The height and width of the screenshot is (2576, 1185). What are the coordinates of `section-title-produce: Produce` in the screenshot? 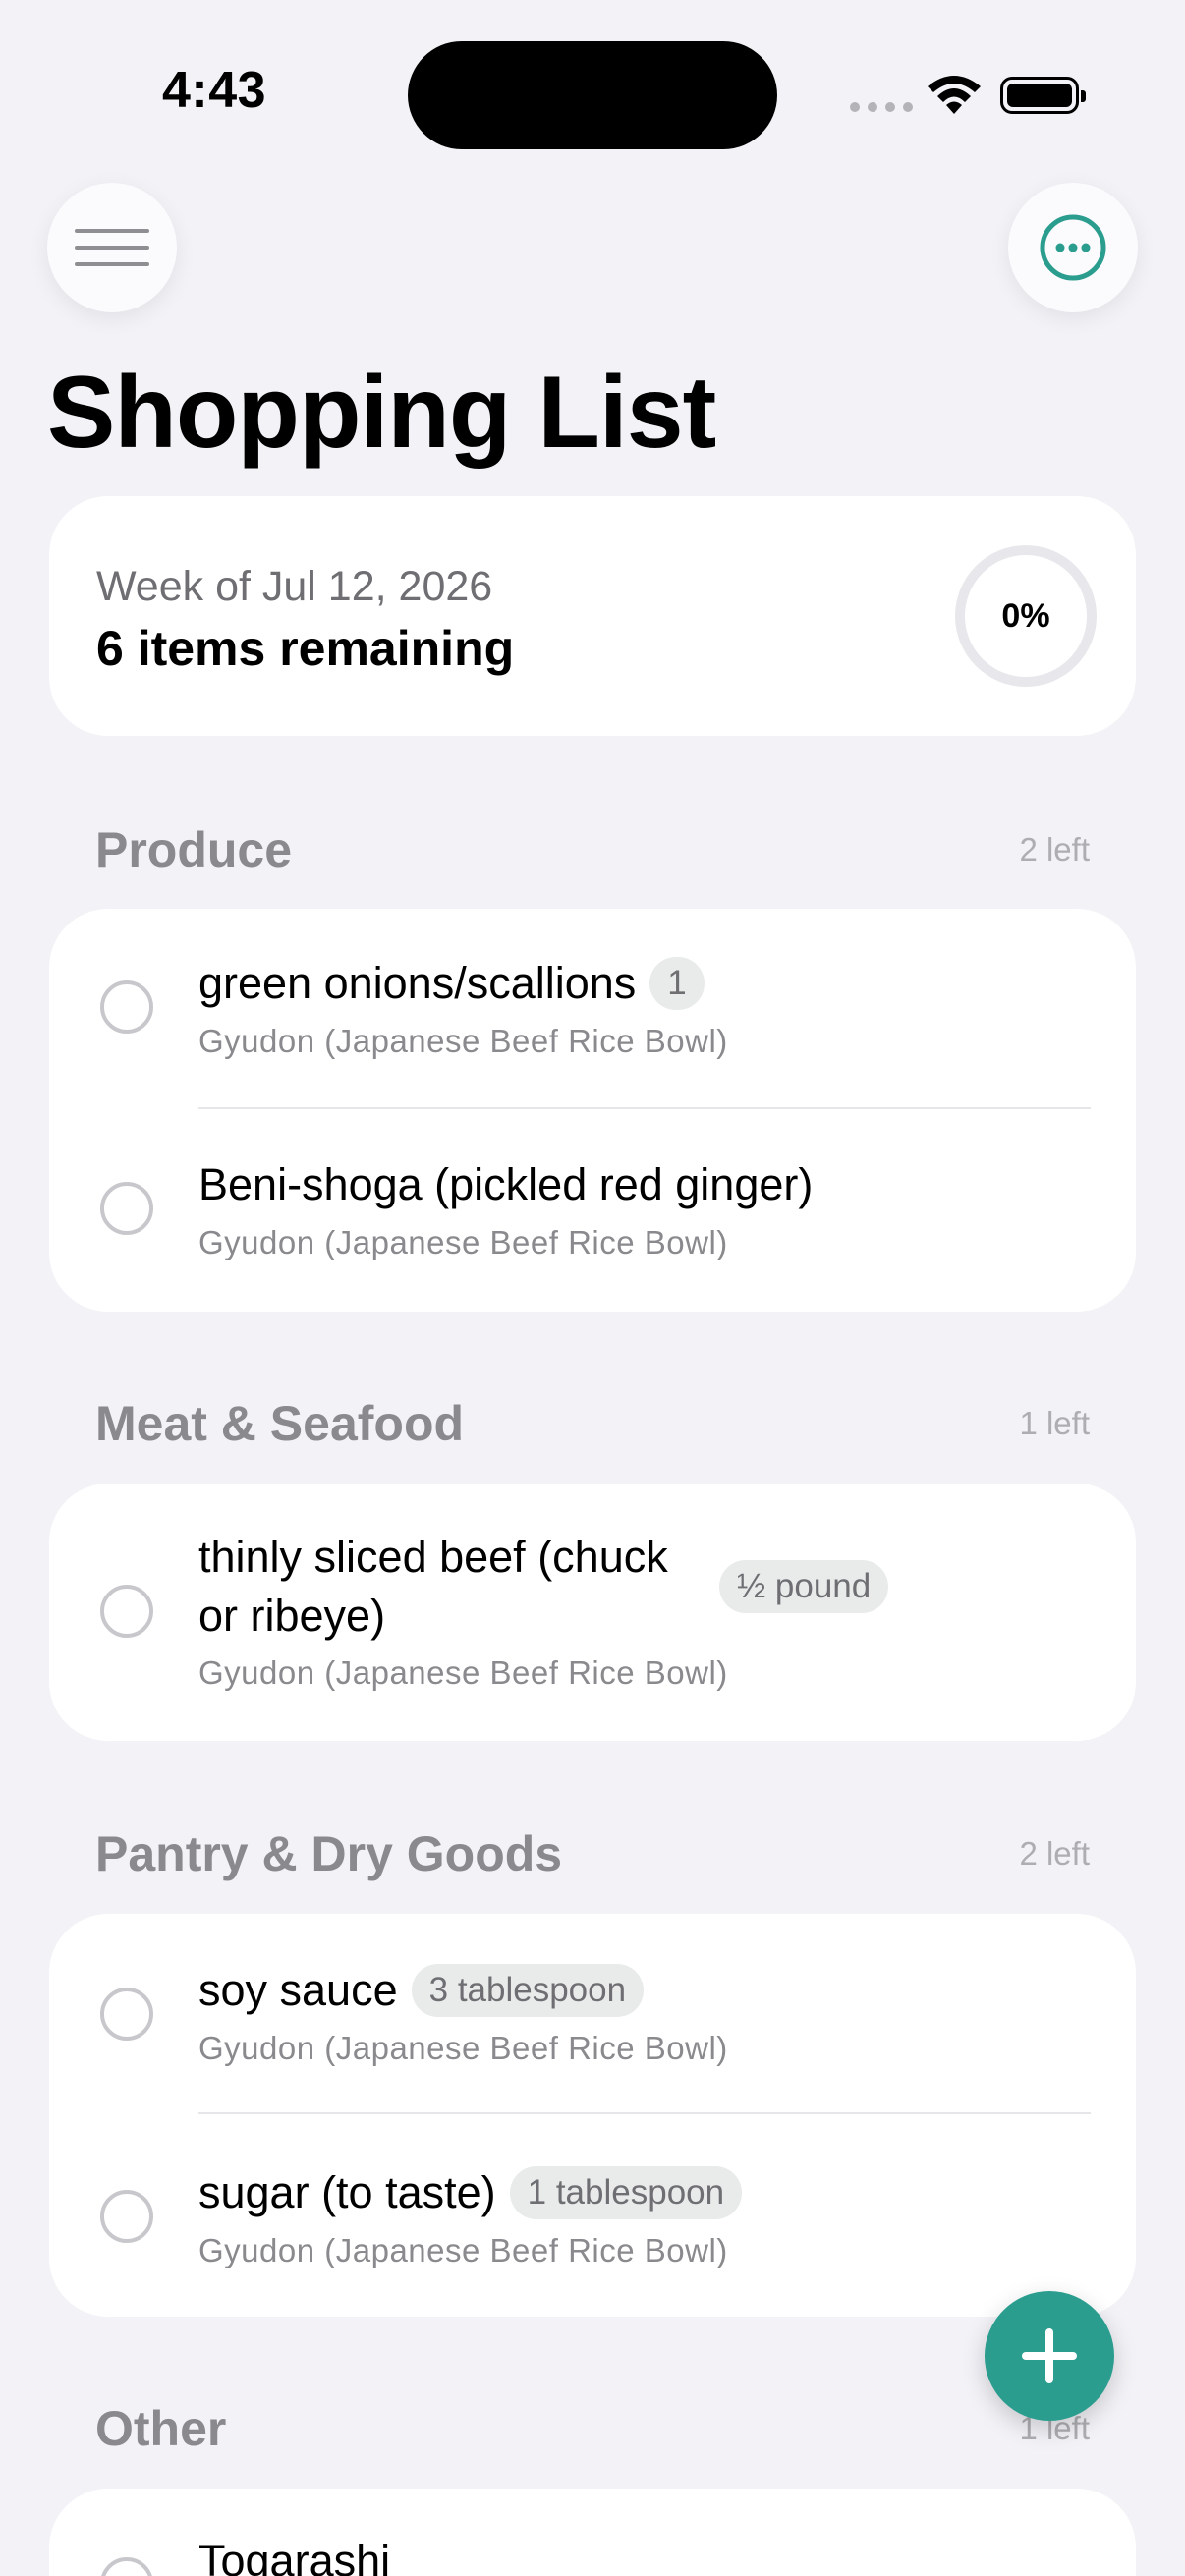 It's located at (194, 849).